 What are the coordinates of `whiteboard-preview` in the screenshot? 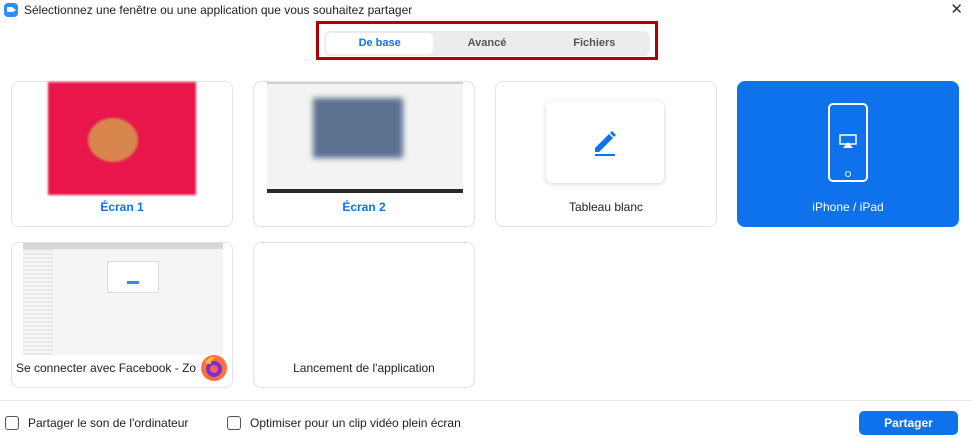 It's located at (605, 142).